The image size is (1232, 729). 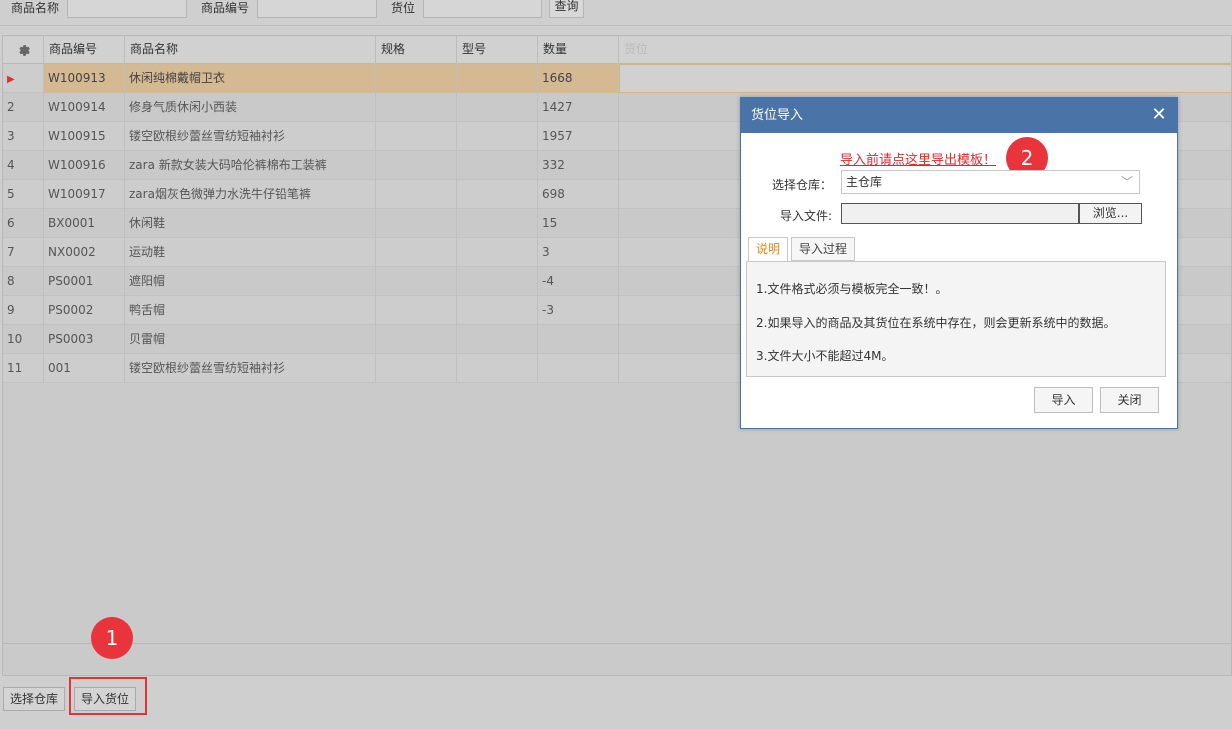 What do you see at coordinates (84, 136) in the screenshot?
I see `cell-code: W100915` at bounding box center [84, 136].